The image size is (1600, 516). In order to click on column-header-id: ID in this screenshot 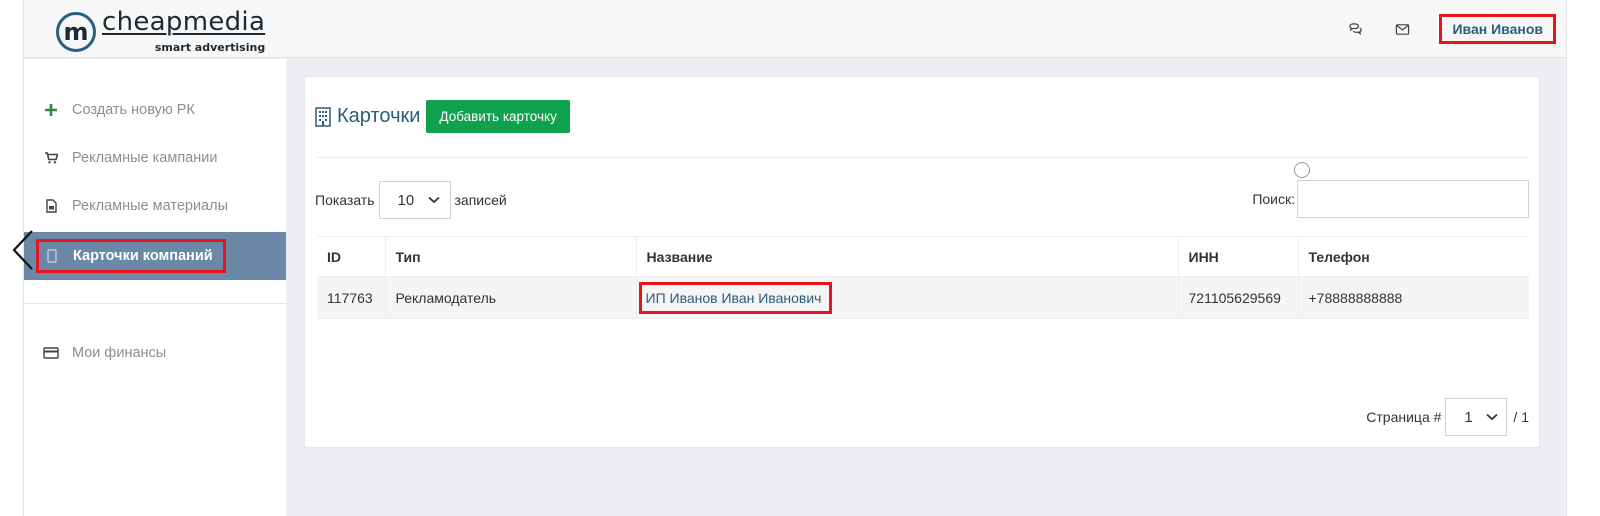, I will do `click(351, 256)`.